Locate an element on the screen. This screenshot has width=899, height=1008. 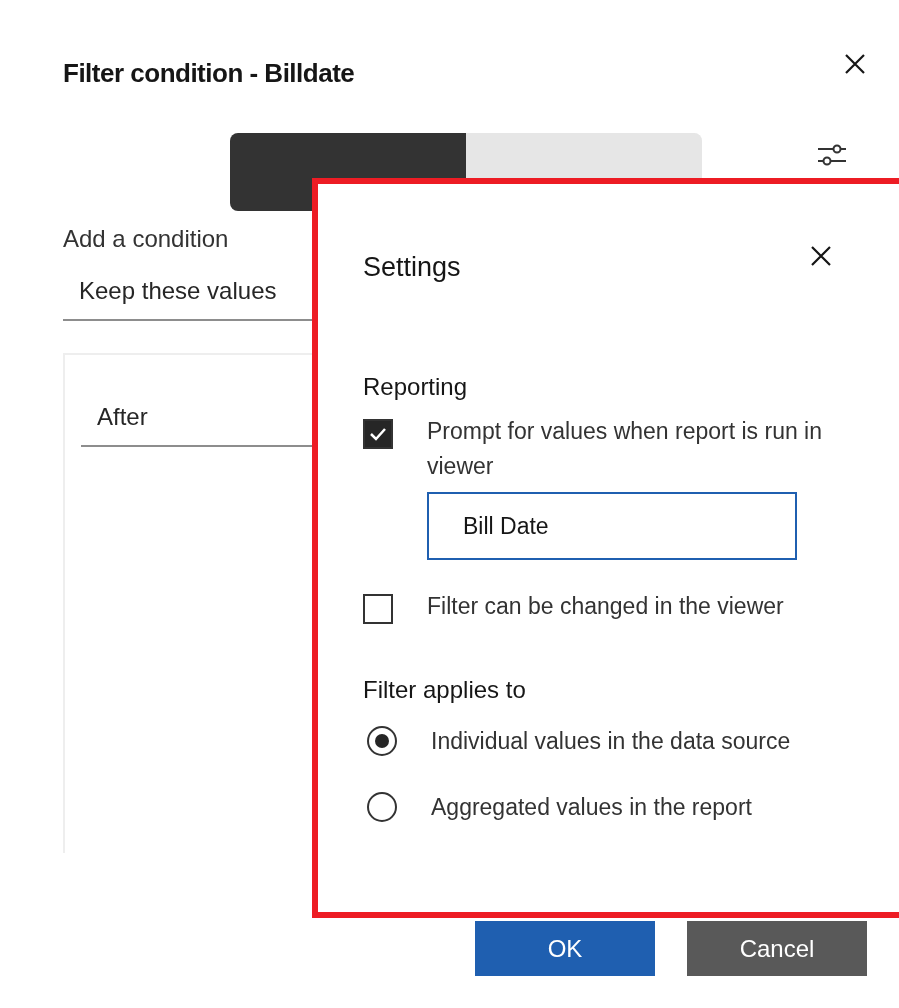
check-icon is located at coordinates (378, 434).